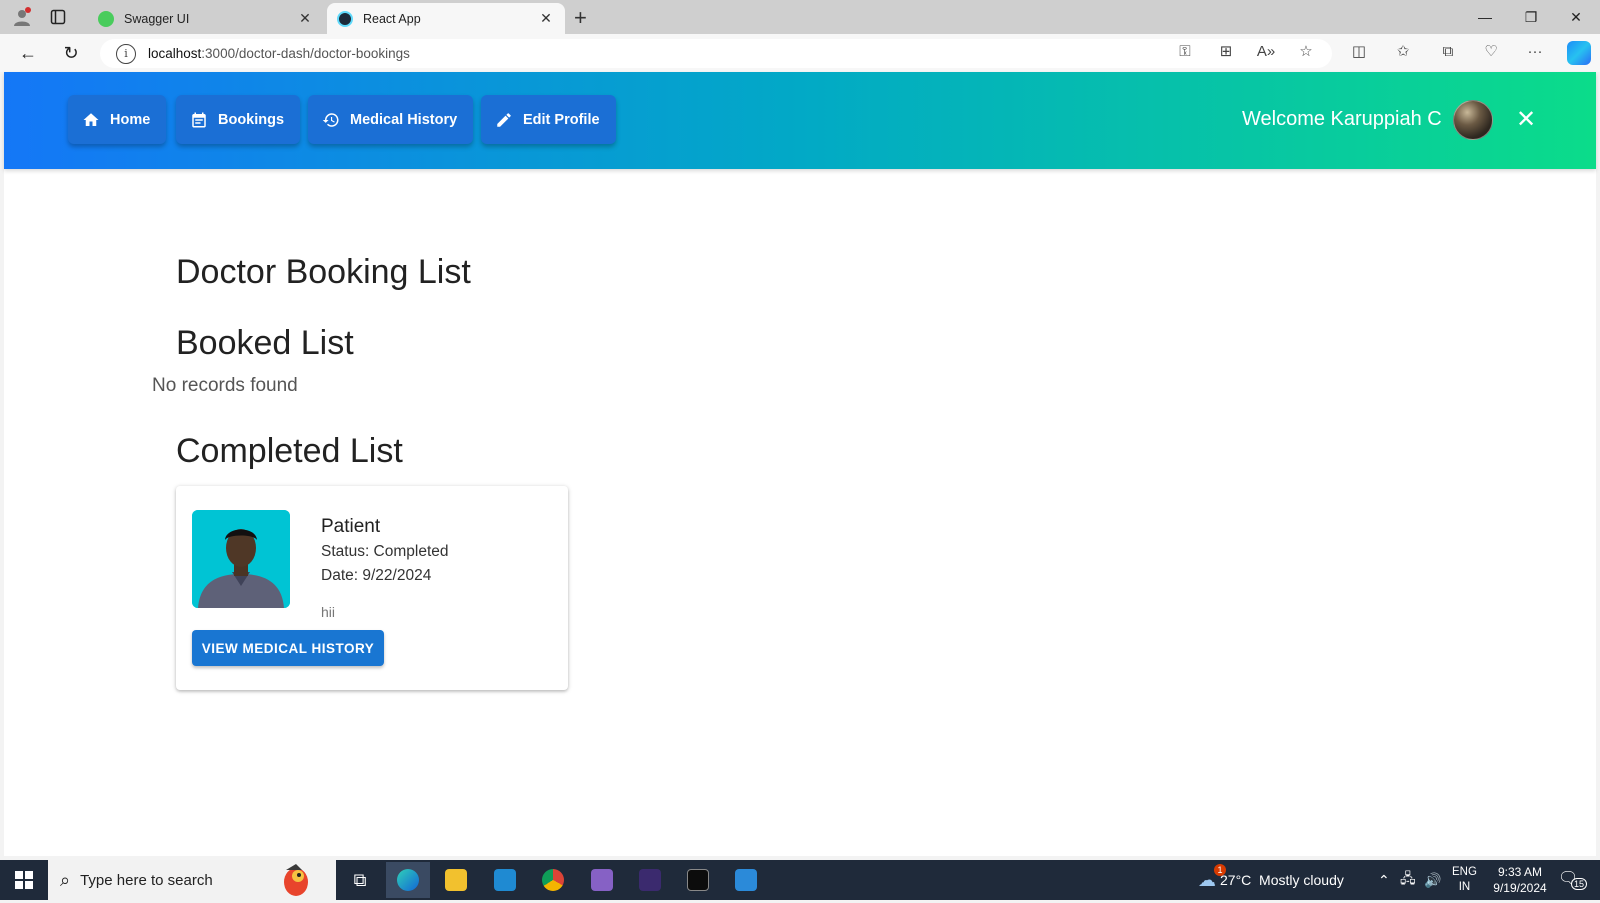 This screenshot has width=1600, height=903. I want to click on weather-badge: 1, so click(1220, 870).